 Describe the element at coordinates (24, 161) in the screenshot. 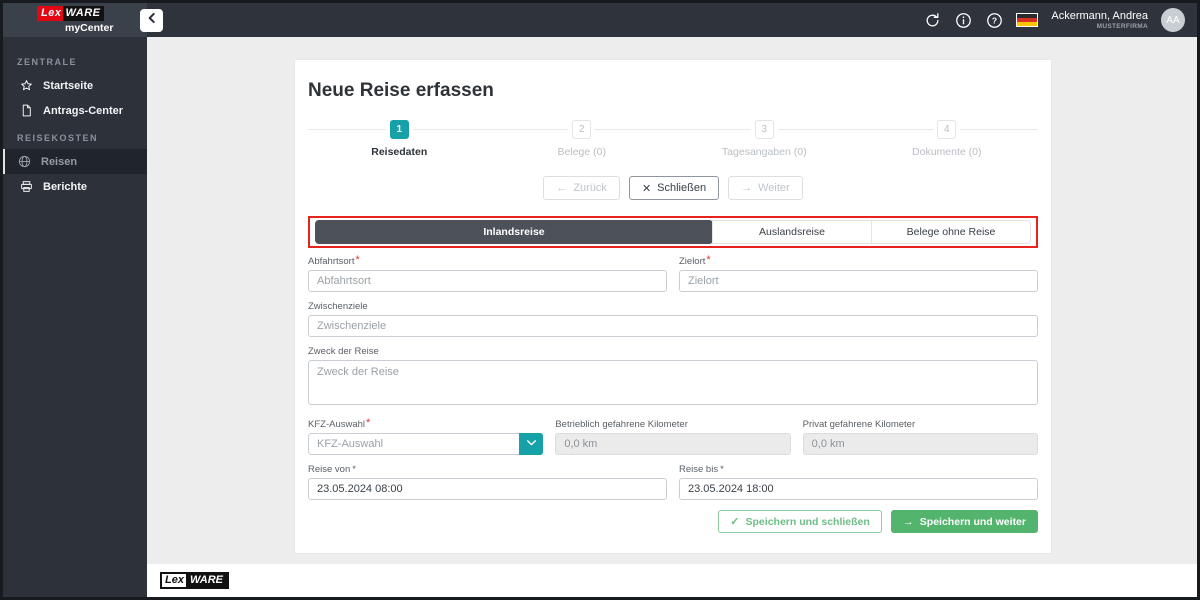

I see `globe-icon` at that location.